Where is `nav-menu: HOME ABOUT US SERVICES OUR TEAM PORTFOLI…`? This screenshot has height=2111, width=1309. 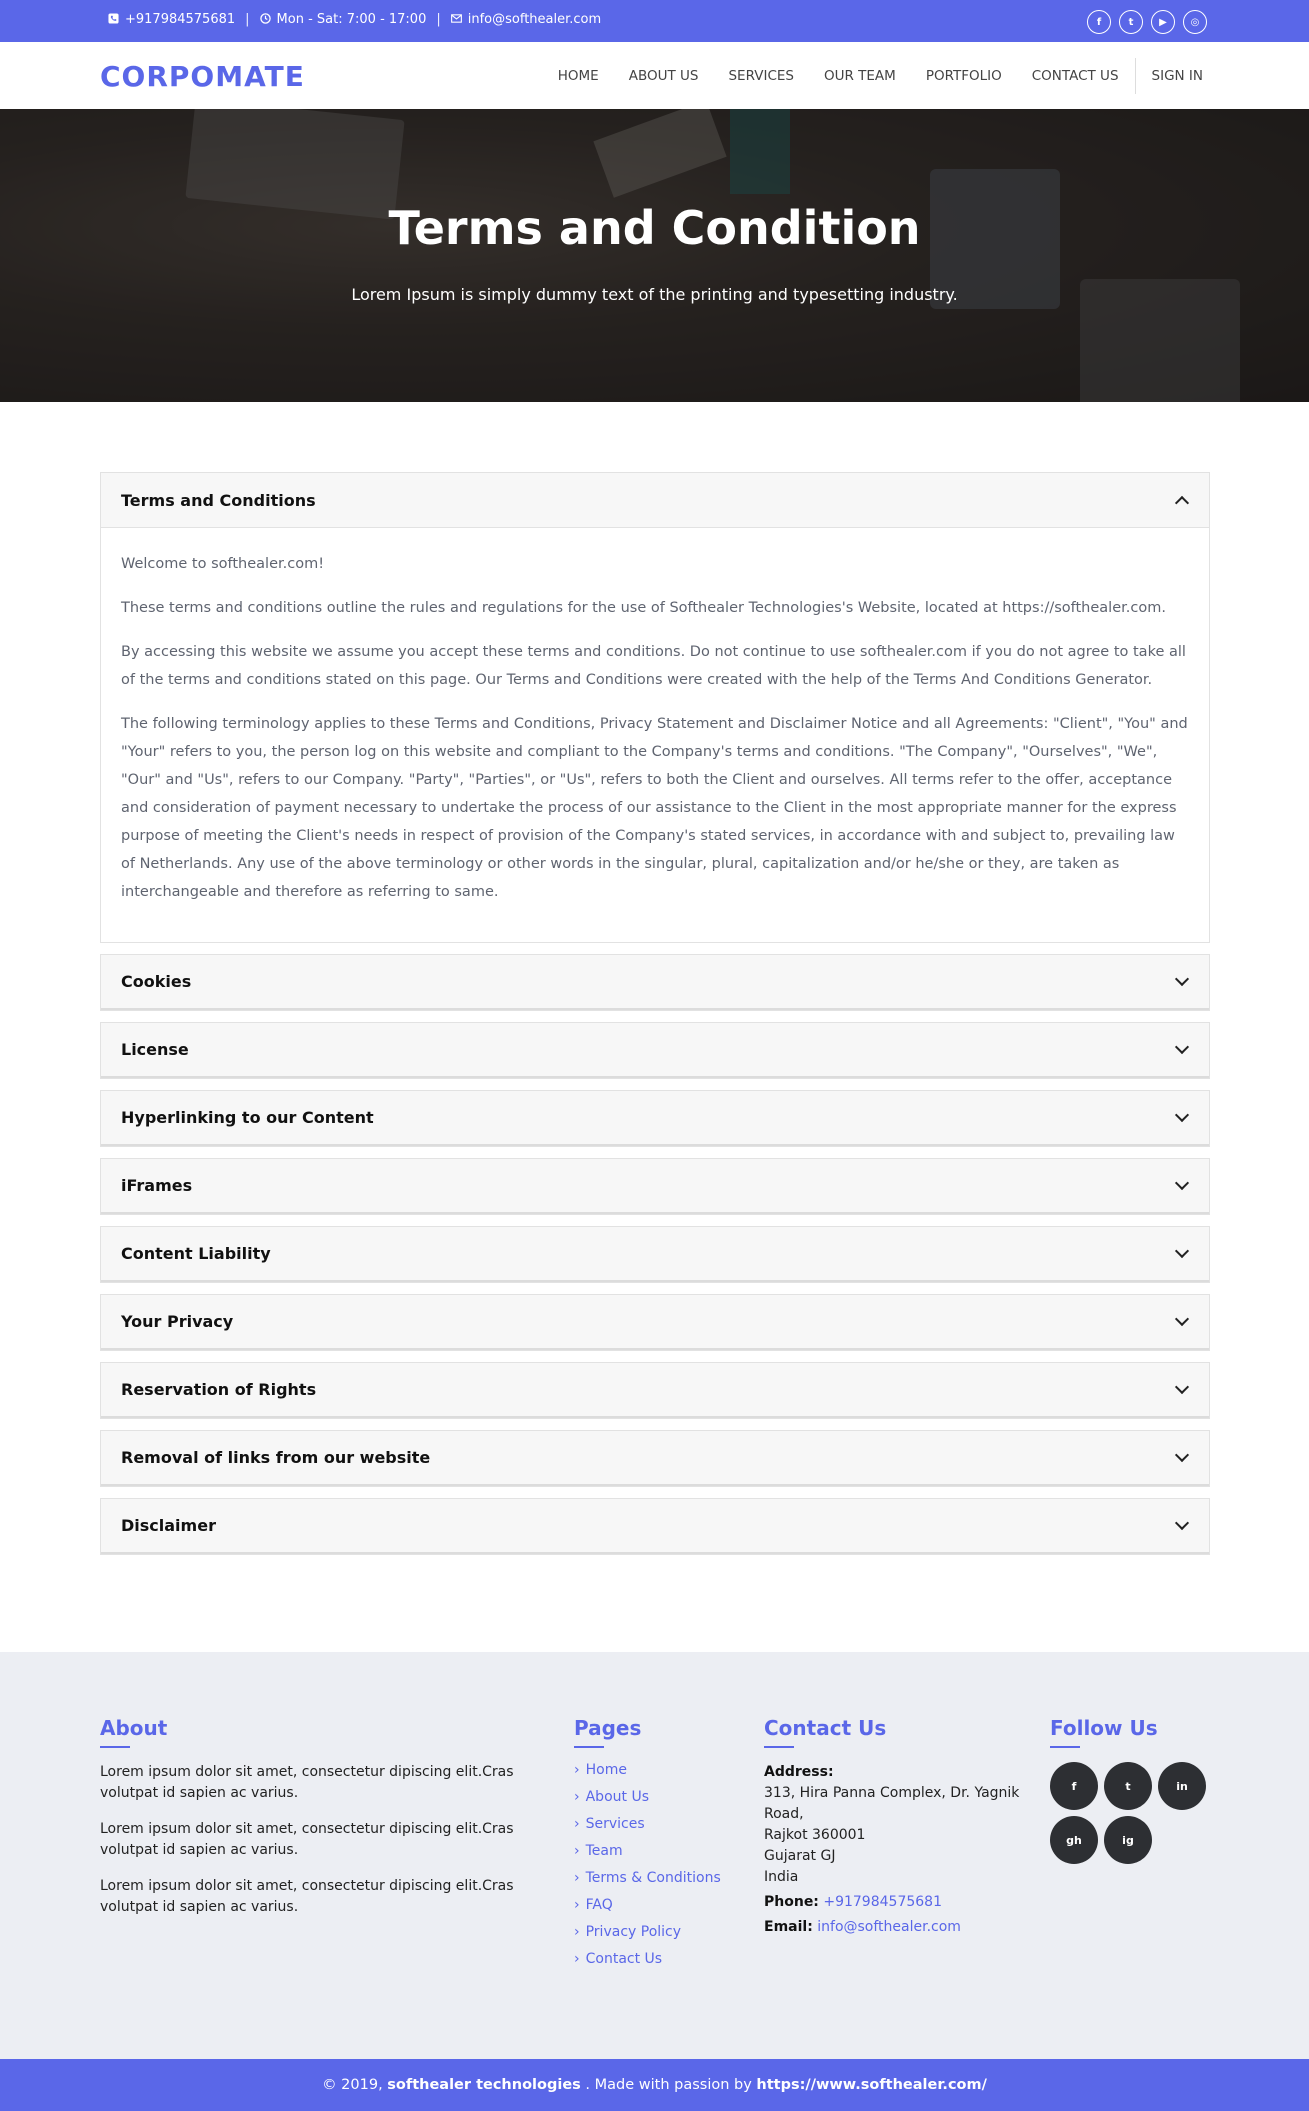 nav-menu: HOME ABOUT US SERVICES OUR TEAM PORTFOLI… is located at coordinates (865, 75).